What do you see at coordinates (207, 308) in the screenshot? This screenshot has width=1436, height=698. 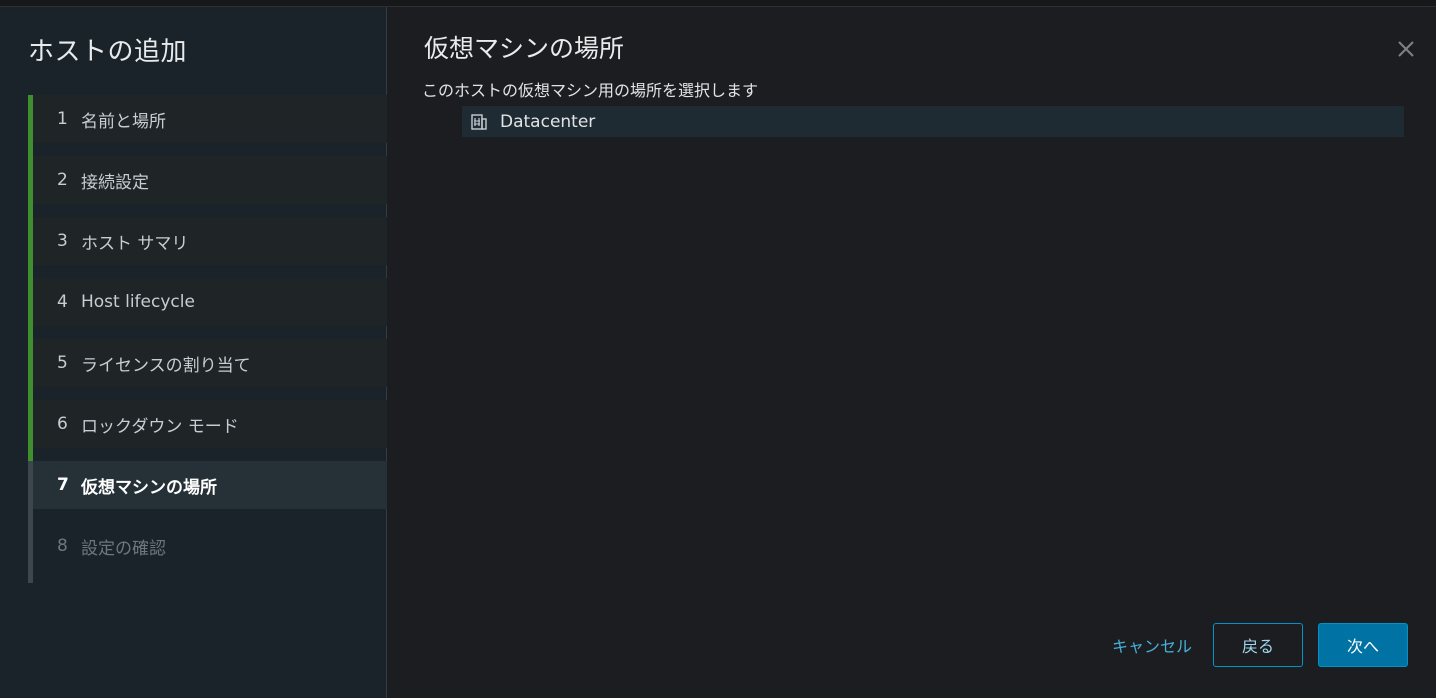 I see `step-host-lifecycle: 4 Host lifecycle` at bounding box center [207, 308].